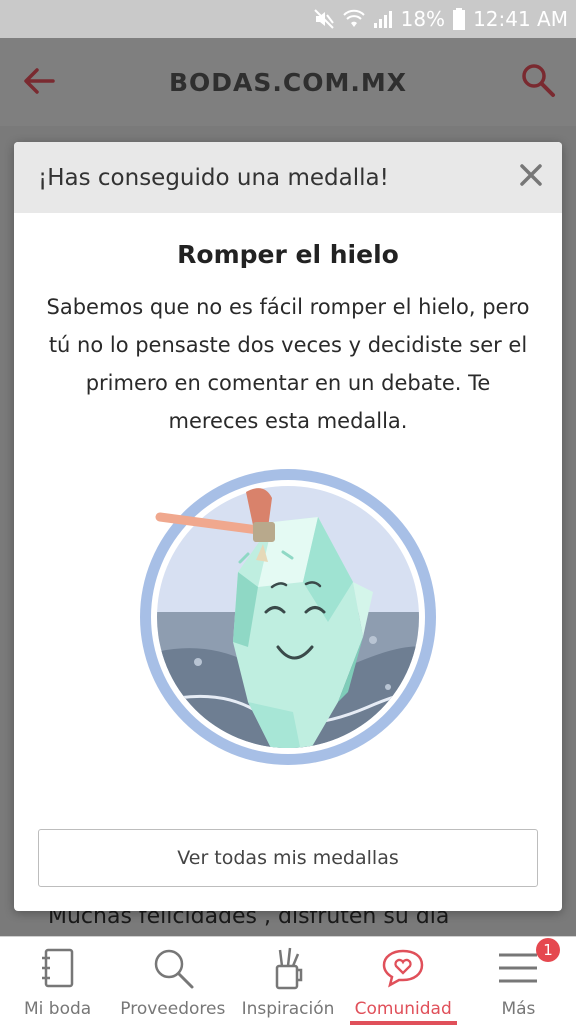 This screenshot has width=576, height=1025. I want to click on nav-item-mi-boda: Mi boda, so click(57, 981).